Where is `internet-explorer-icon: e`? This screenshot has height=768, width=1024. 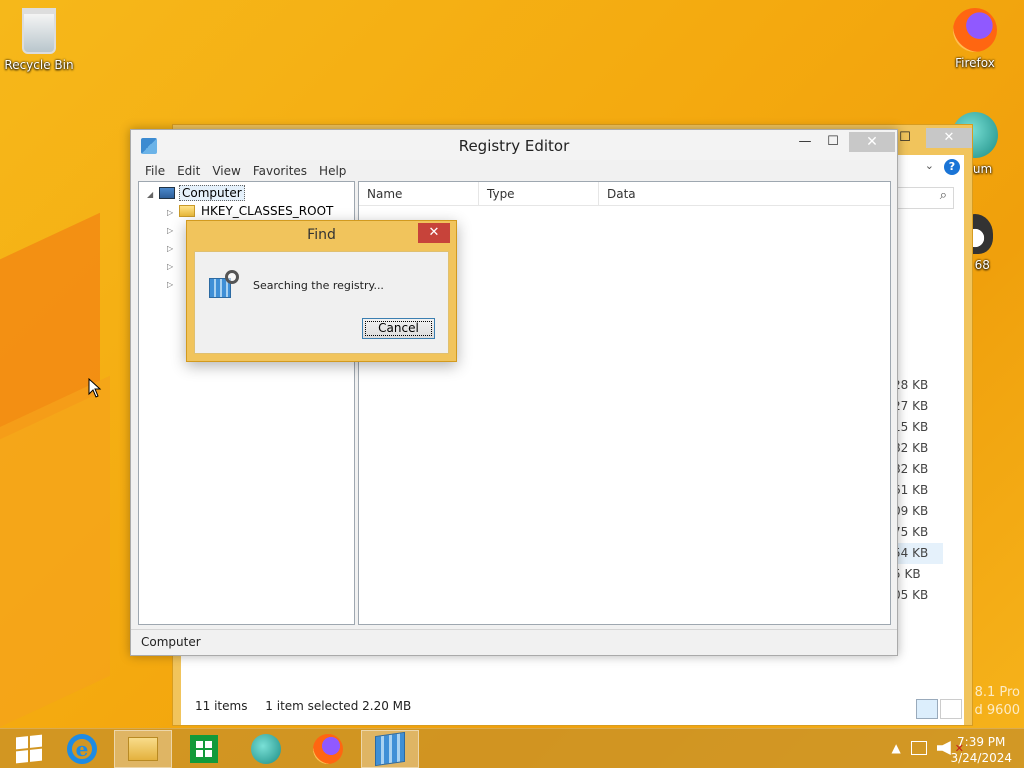 internet-explorer-icon: e is located at coordinates (82, 749).